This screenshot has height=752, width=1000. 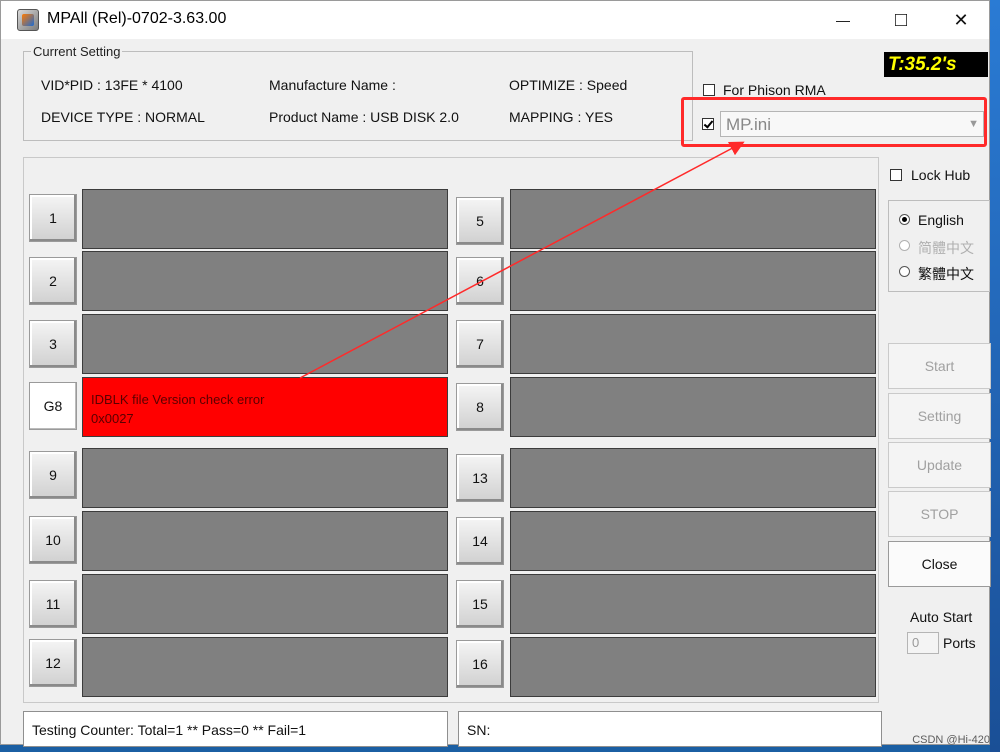 What do you see at coordinates (495, 20) in the screenshot?
I see `title-bar: MPAll (Rel)-0702-3.63.00 — □ ✕` at bounding box center [495, 20].